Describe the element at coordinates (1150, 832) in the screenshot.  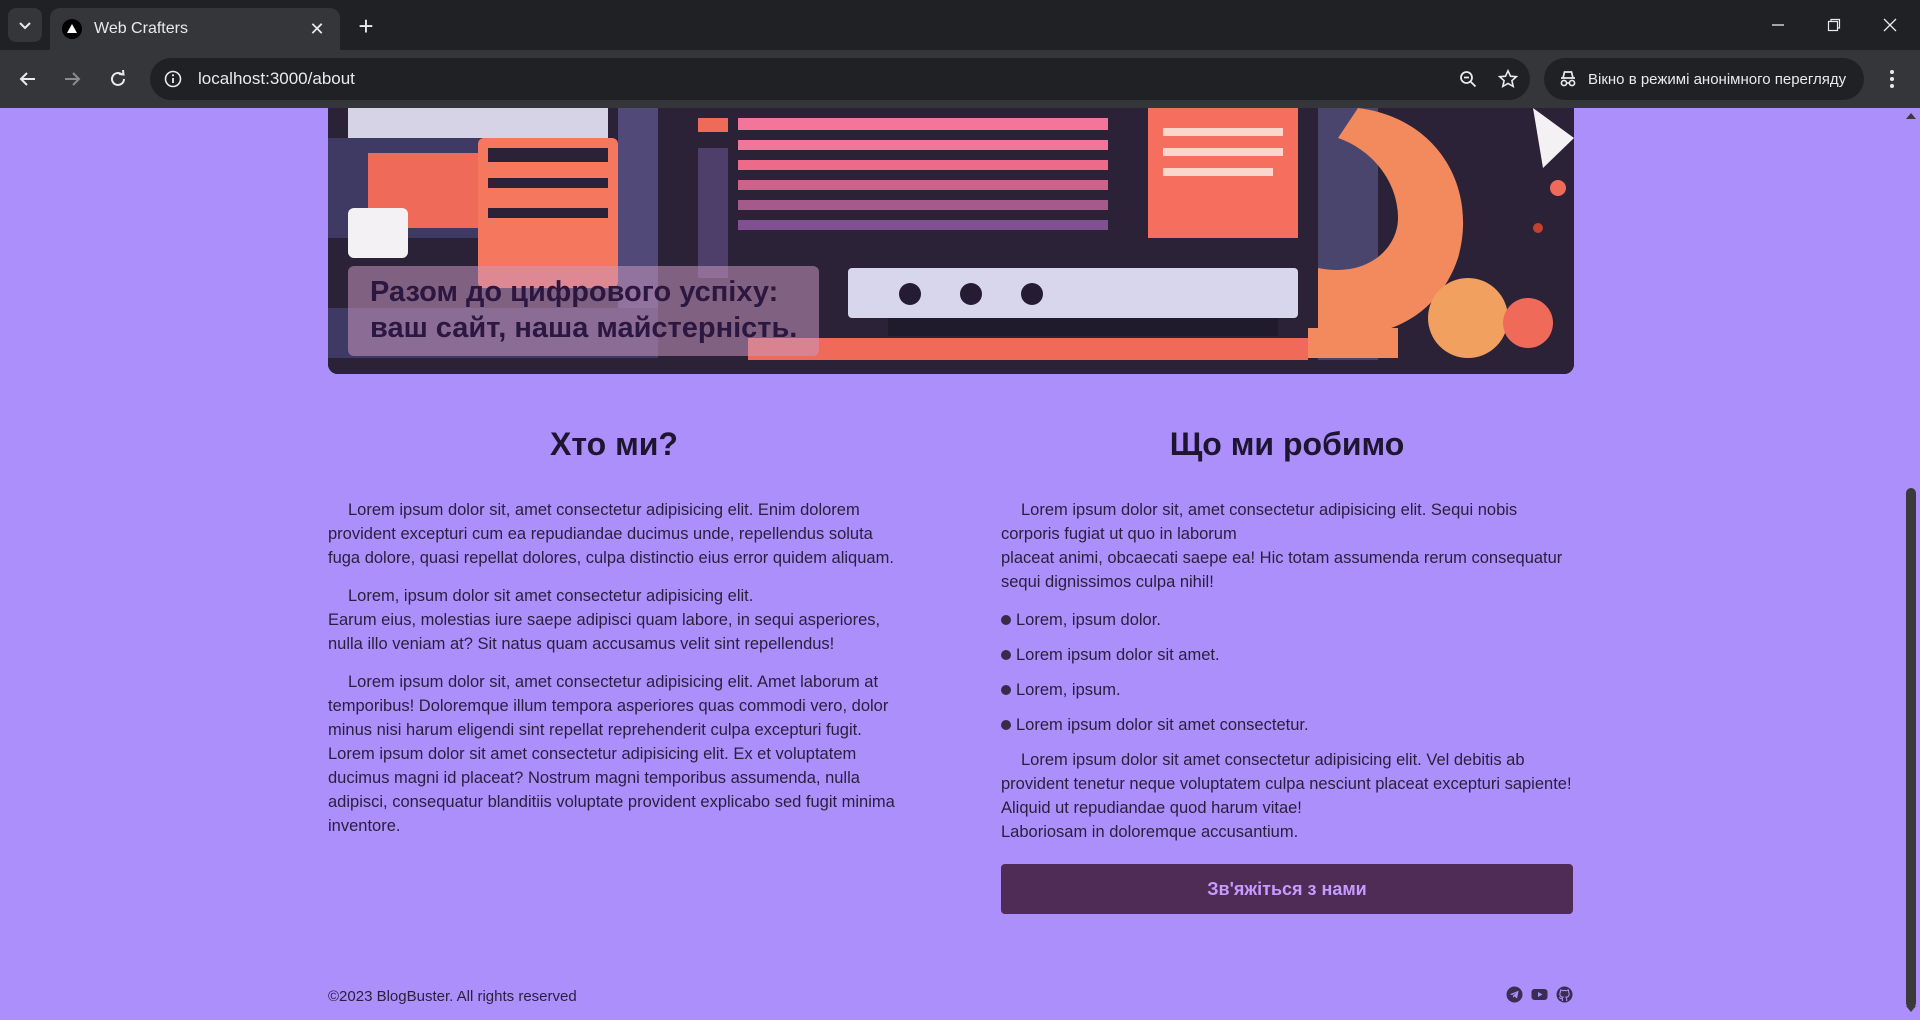
I see `what-outro-line-2: Laboriosam in doloremque accusantium.` at that location.